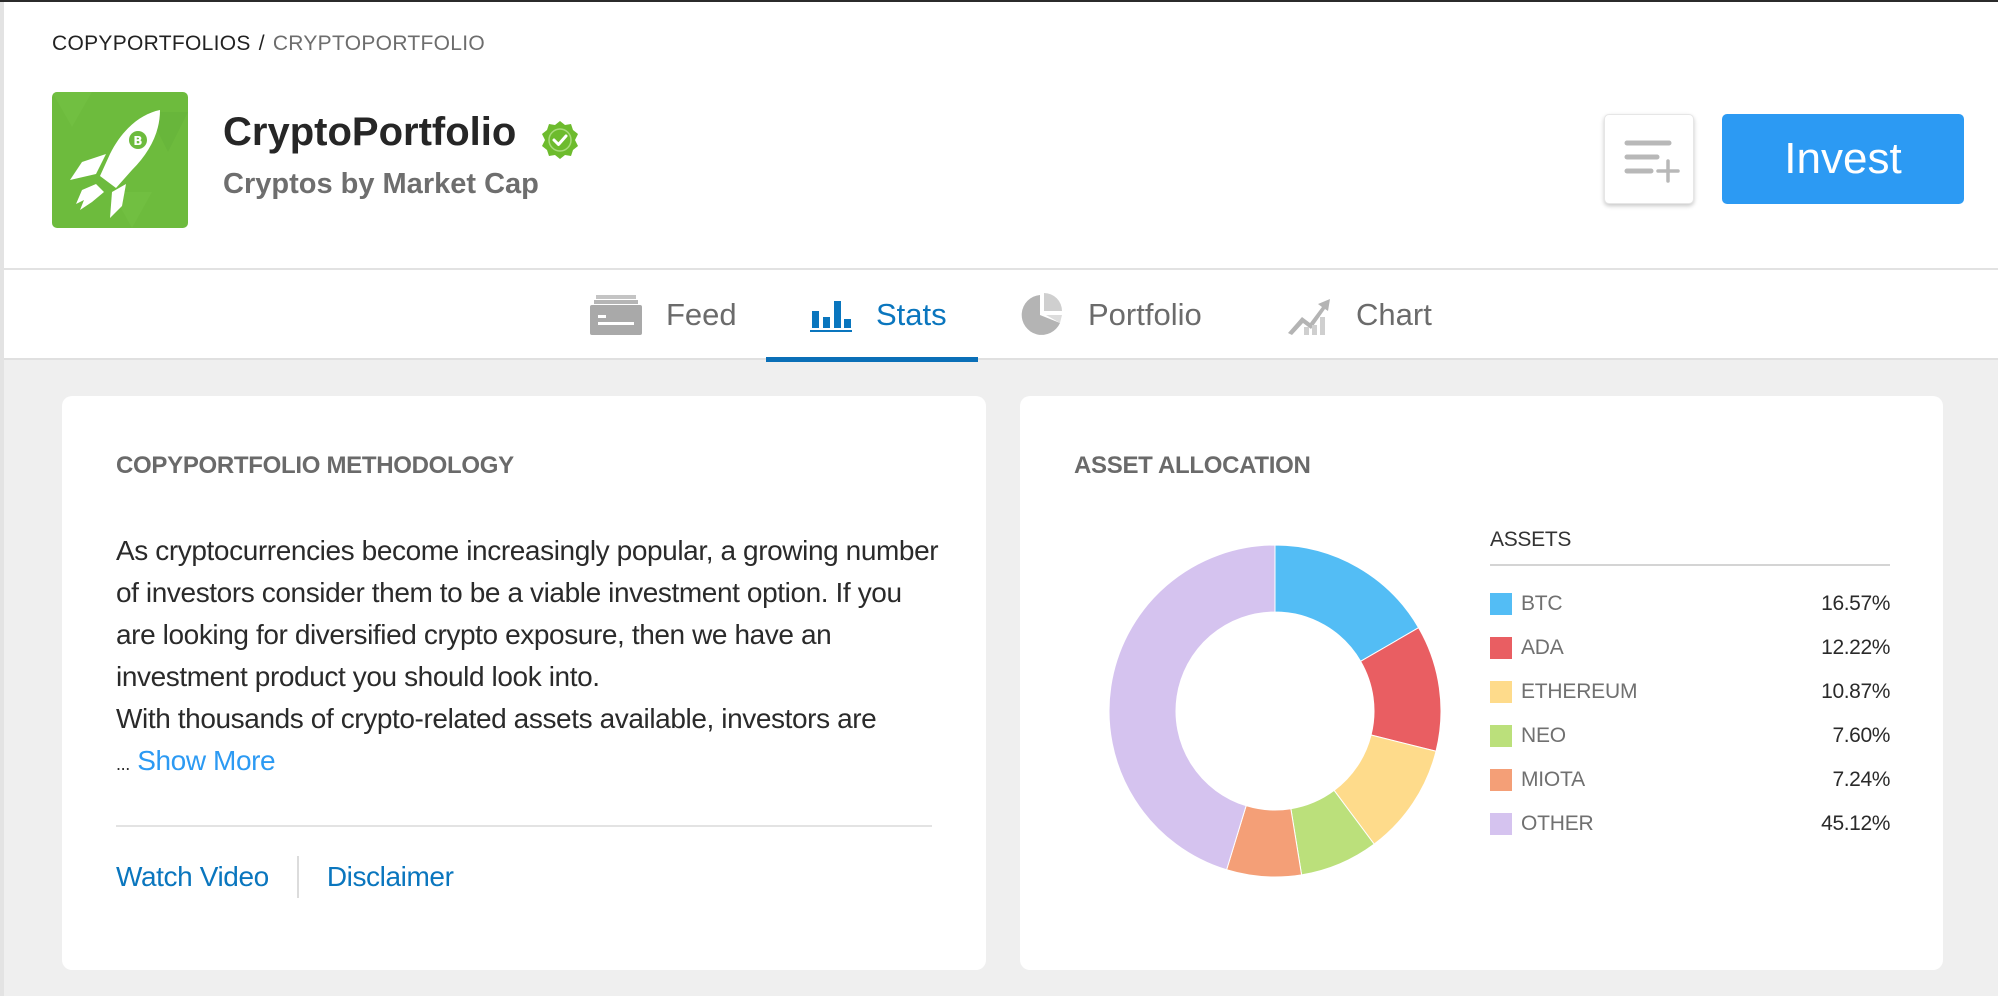 The image size is (1998, 996). What do you see at coordinates (1690, 547) in the screenshot?
I see `legend-header: ASSETS` at bounding box center [1690, 547].